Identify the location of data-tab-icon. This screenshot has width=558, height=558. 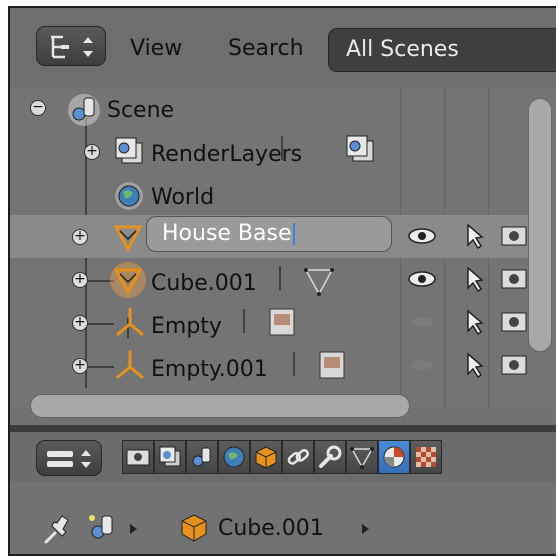
(362, 458).